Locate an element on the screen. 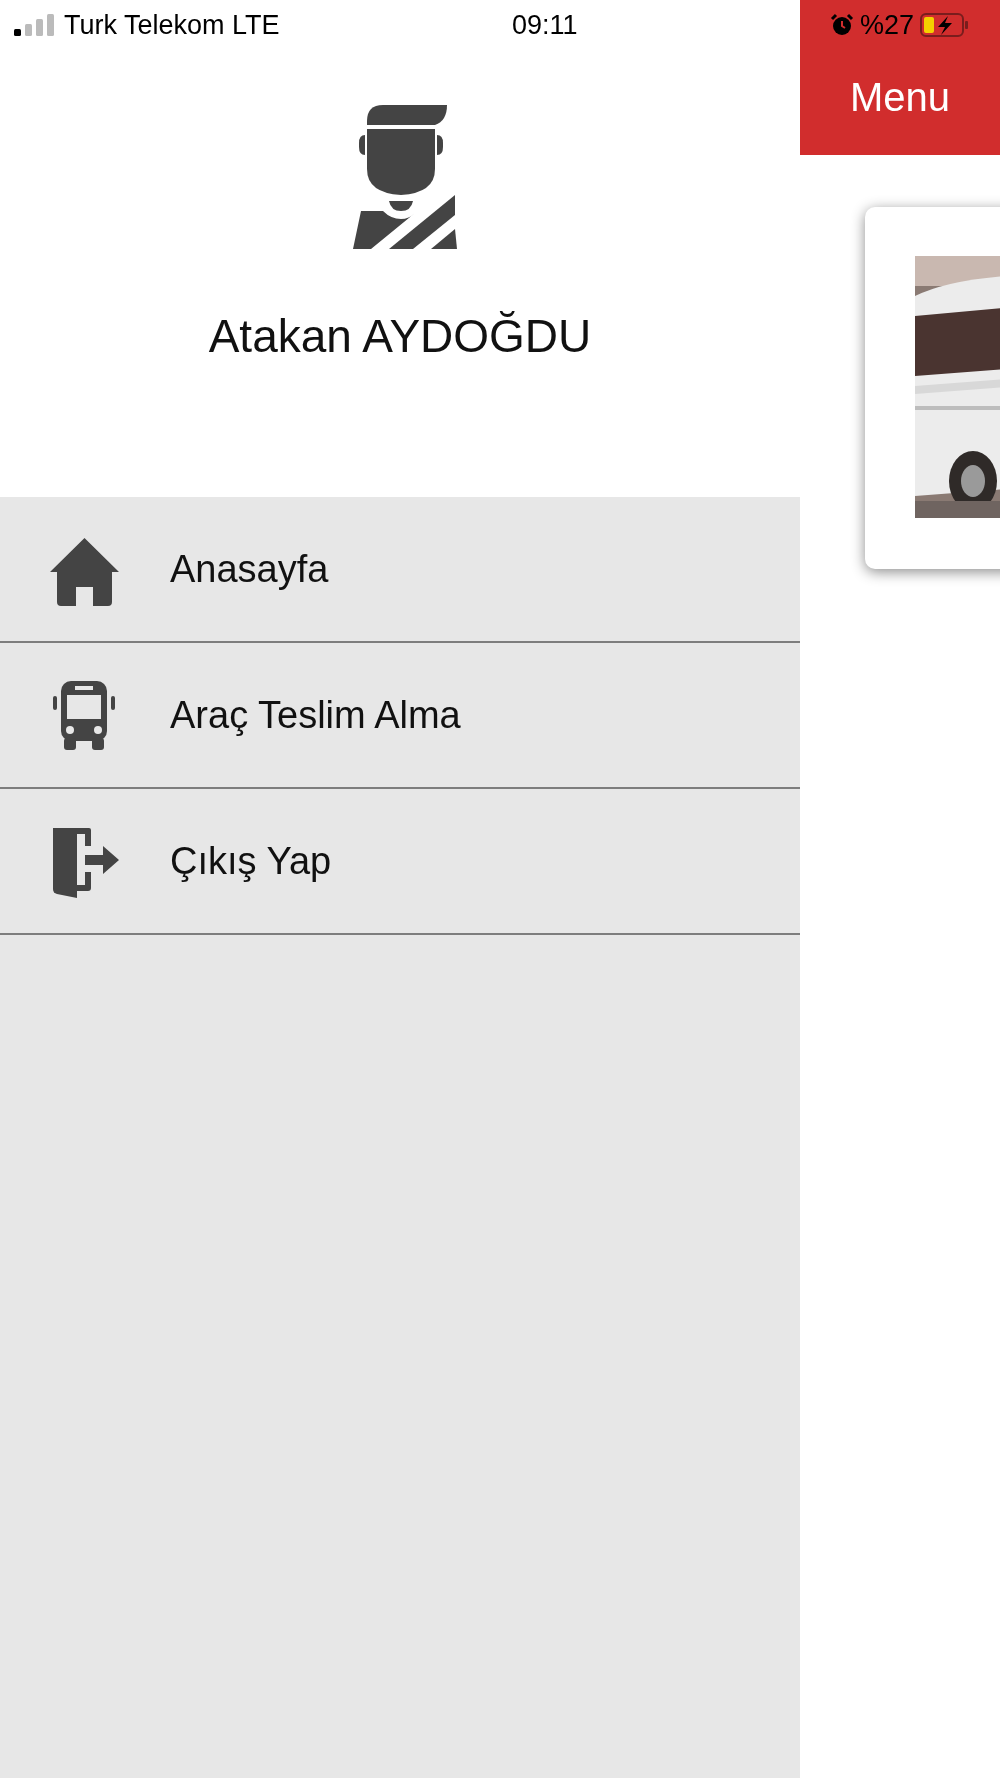  header-title: Menu is located at coordinates (900, 97).